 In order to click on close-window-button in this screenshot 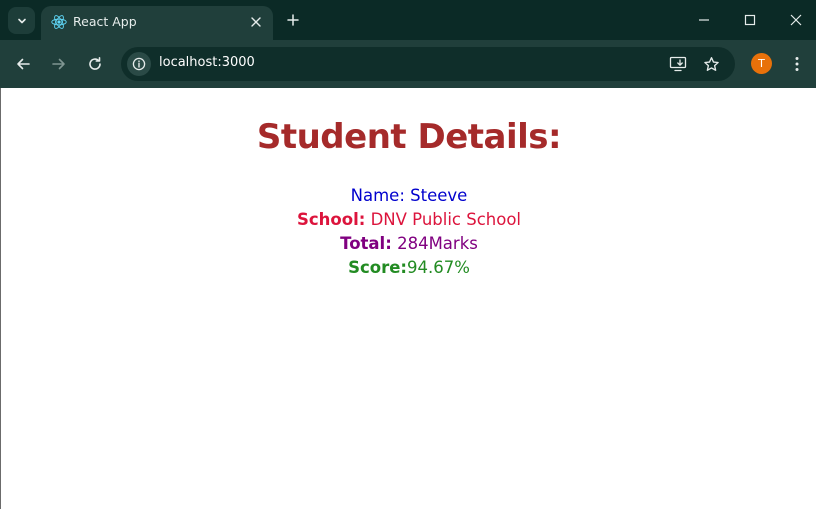, I will do `click(796, 20)`.